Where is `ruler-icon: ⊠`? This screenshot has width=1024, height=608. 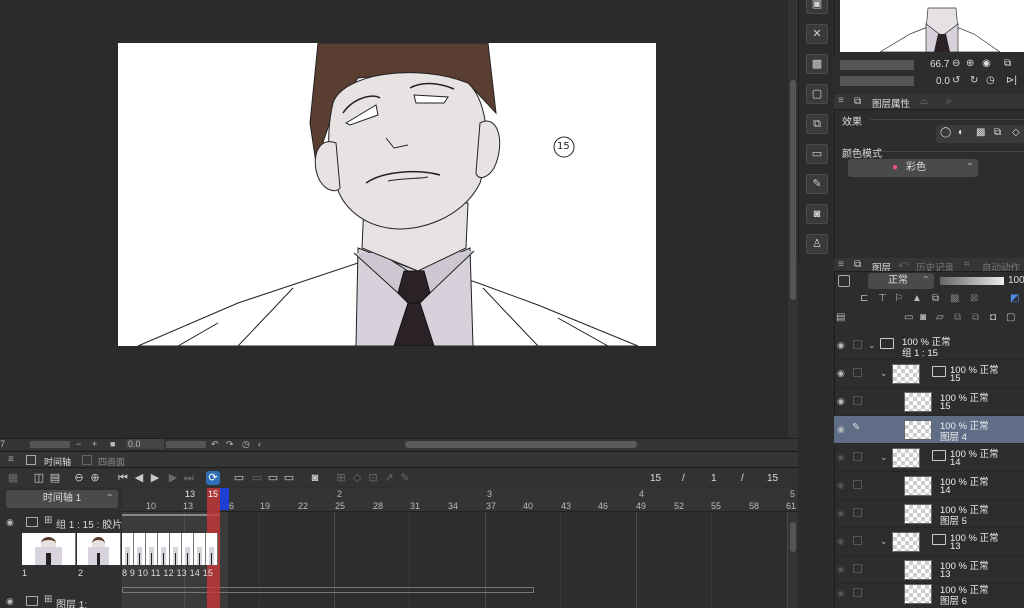 ruler-icon: ⊠ is located at coordinates (974, 298).